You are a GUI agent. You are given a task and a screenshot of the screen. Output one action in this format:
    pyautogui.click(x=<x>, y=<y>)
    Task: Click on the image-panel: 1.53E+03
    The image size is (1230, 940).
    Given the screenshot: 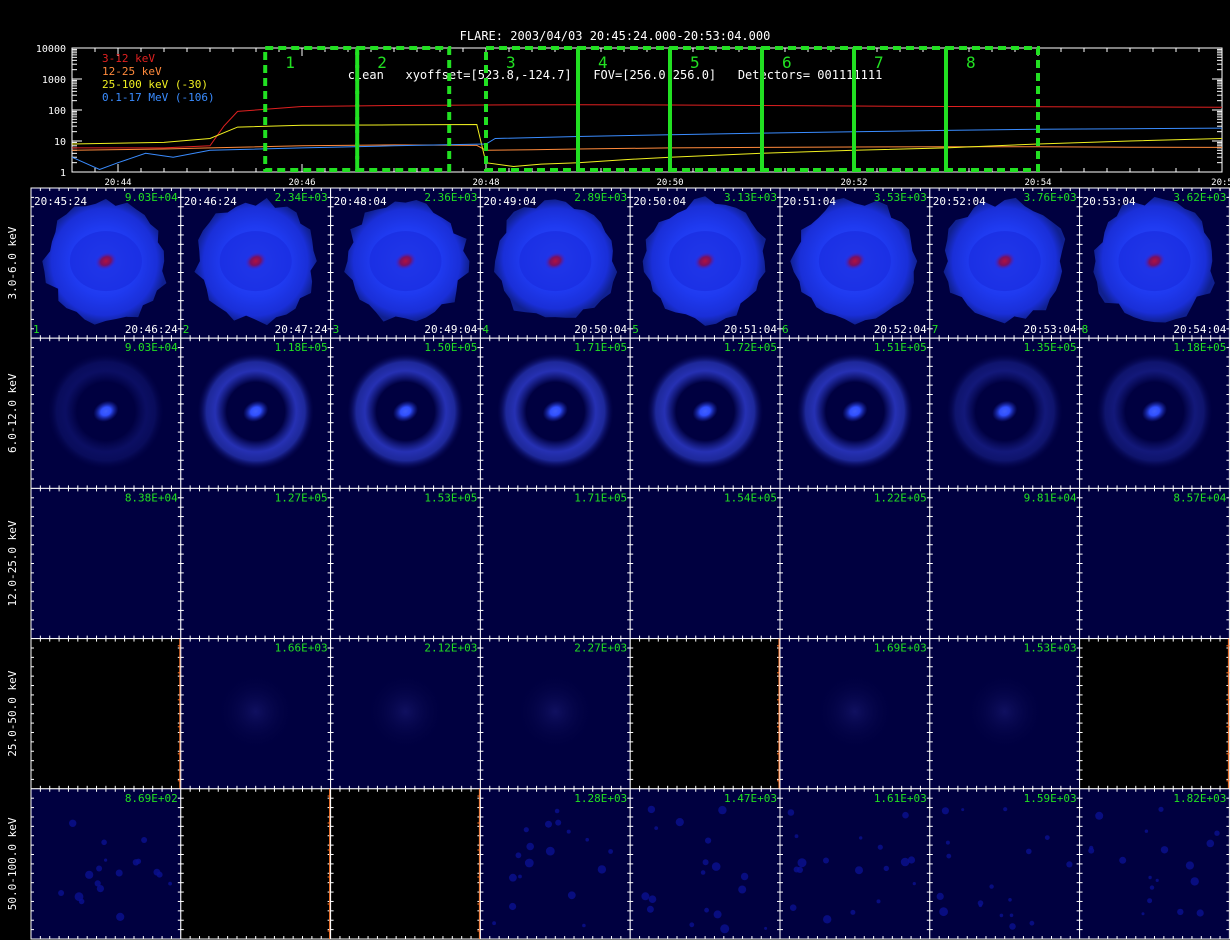 What is the action you would take?
    pyautogui.click(x=1005, y=714)
    